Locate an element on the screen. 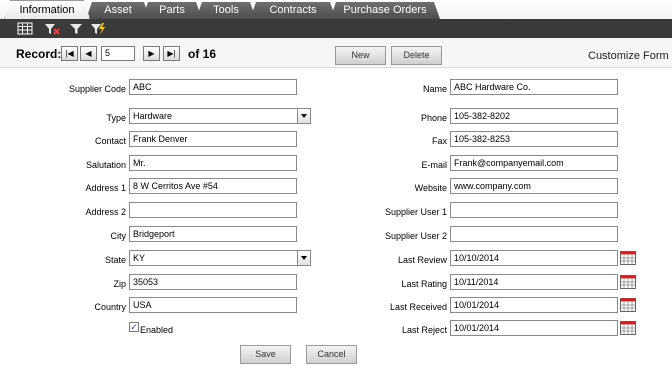 The image size is (672, 371). tab-parts: Parts is located at coordinates (172, 10).